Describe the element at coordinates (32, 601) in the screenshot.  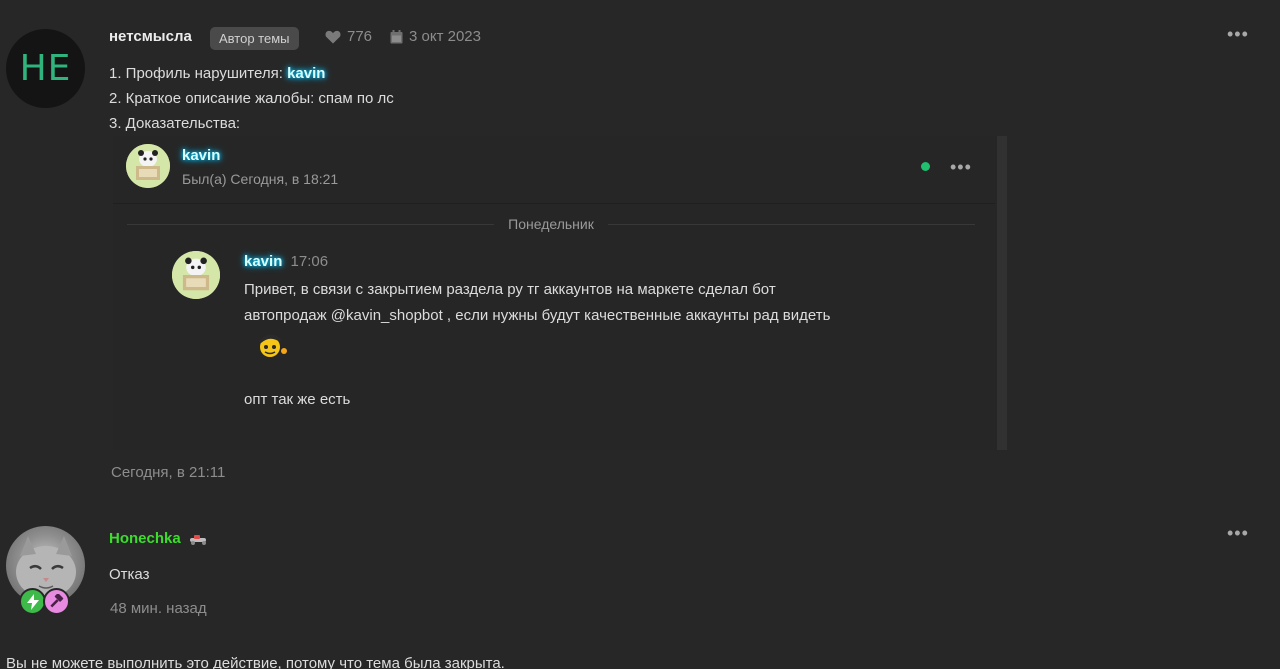
I see `lightning-icon` at that location.